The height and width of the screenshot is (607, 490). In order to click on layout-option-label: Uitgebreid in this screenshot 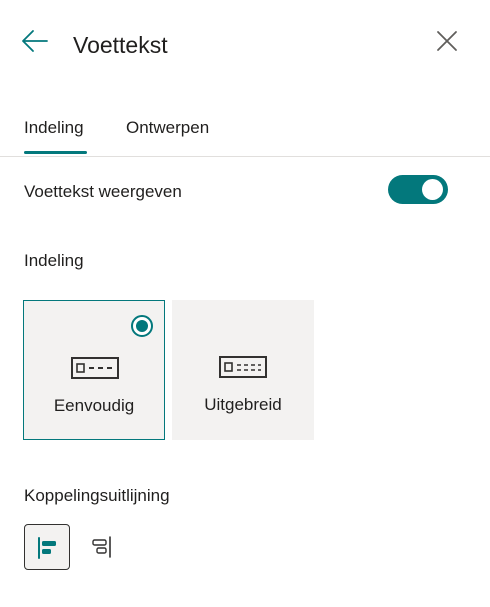, I will do `click(243, 404)`.